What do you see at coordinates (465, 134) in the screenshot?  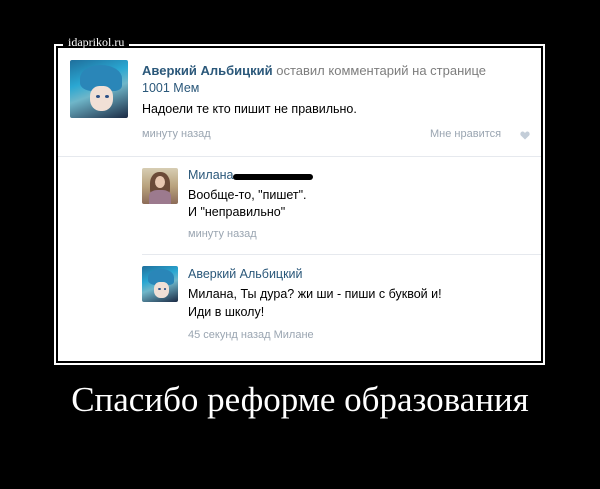 I see `post-like-button: Мне нравится` at bounding box center [465, 134].